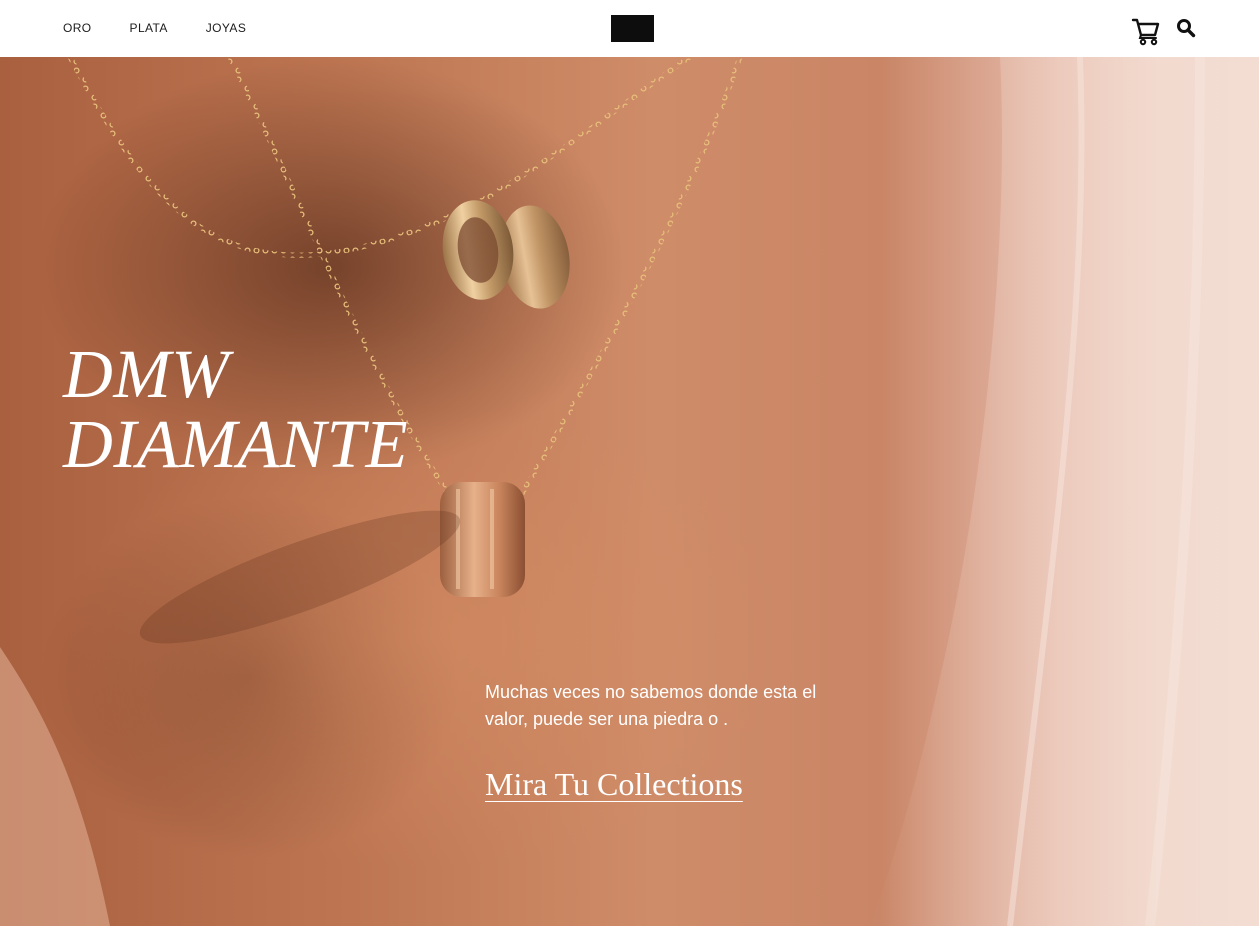 The height and width of the screenshot is (926, 1259). Describe the element at coordinates (1146, 31) in the screenshot. I see `cart-icon` at that location.